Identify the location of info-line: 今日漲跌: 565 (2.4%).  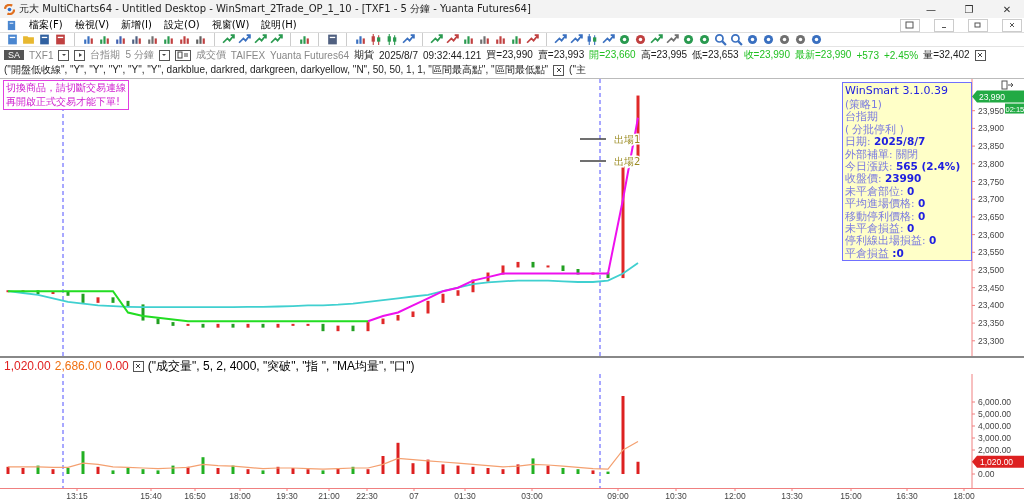
(903, 166).